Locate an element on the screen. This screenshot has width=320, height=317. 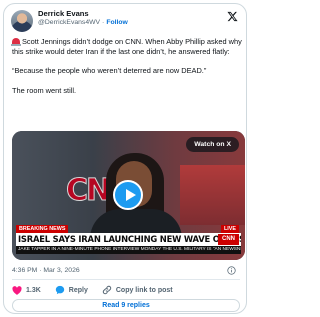
breaking-news-label: BREAKING NEWS is located at coordinates (42, 229).